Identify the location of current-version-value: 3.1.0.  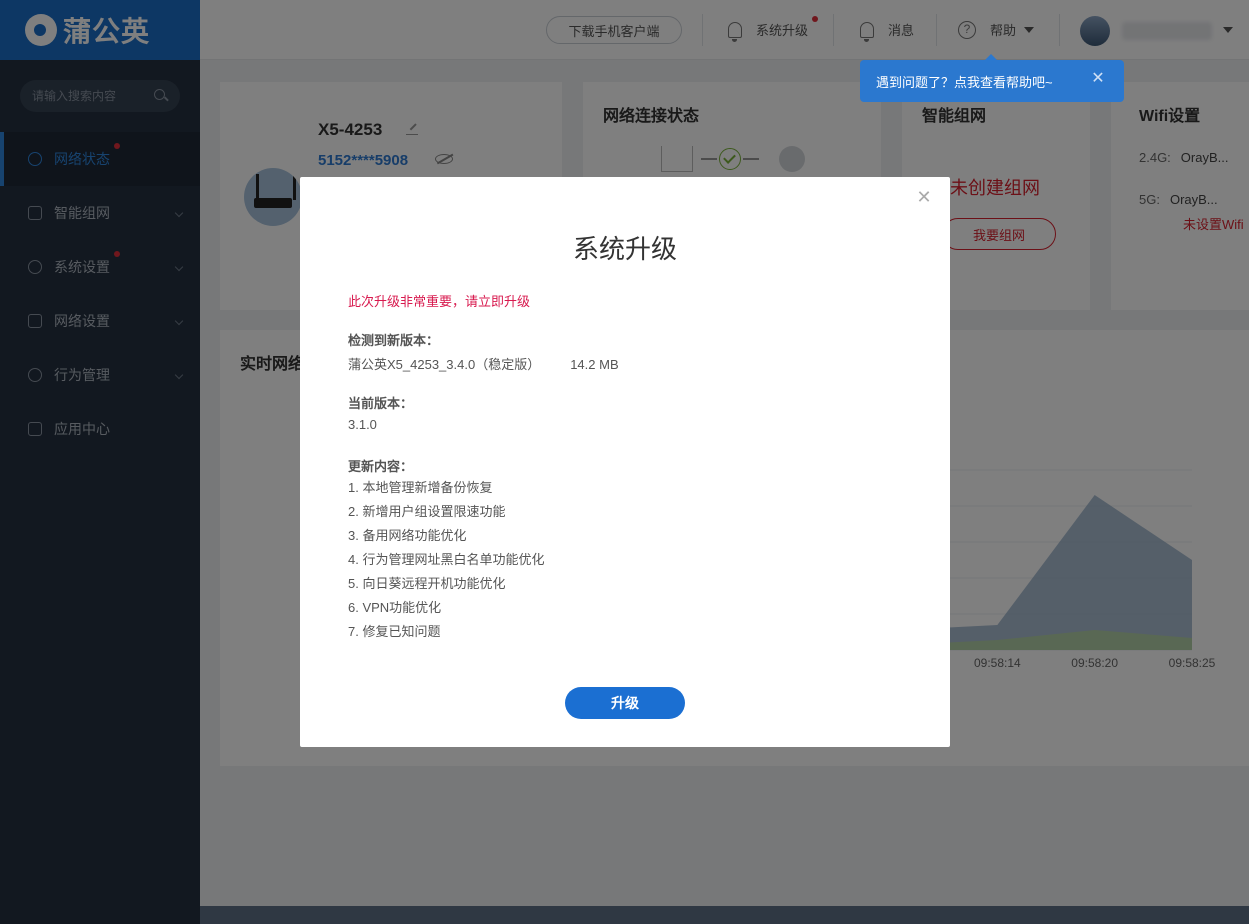
(362, 424).